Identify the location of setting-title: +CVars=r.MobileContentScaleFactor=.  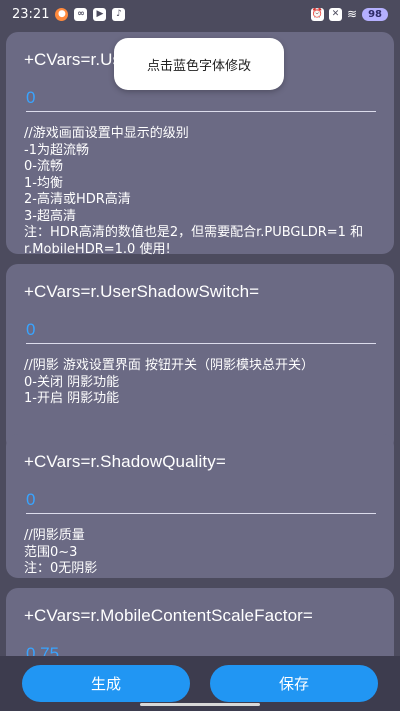
(168, 615).